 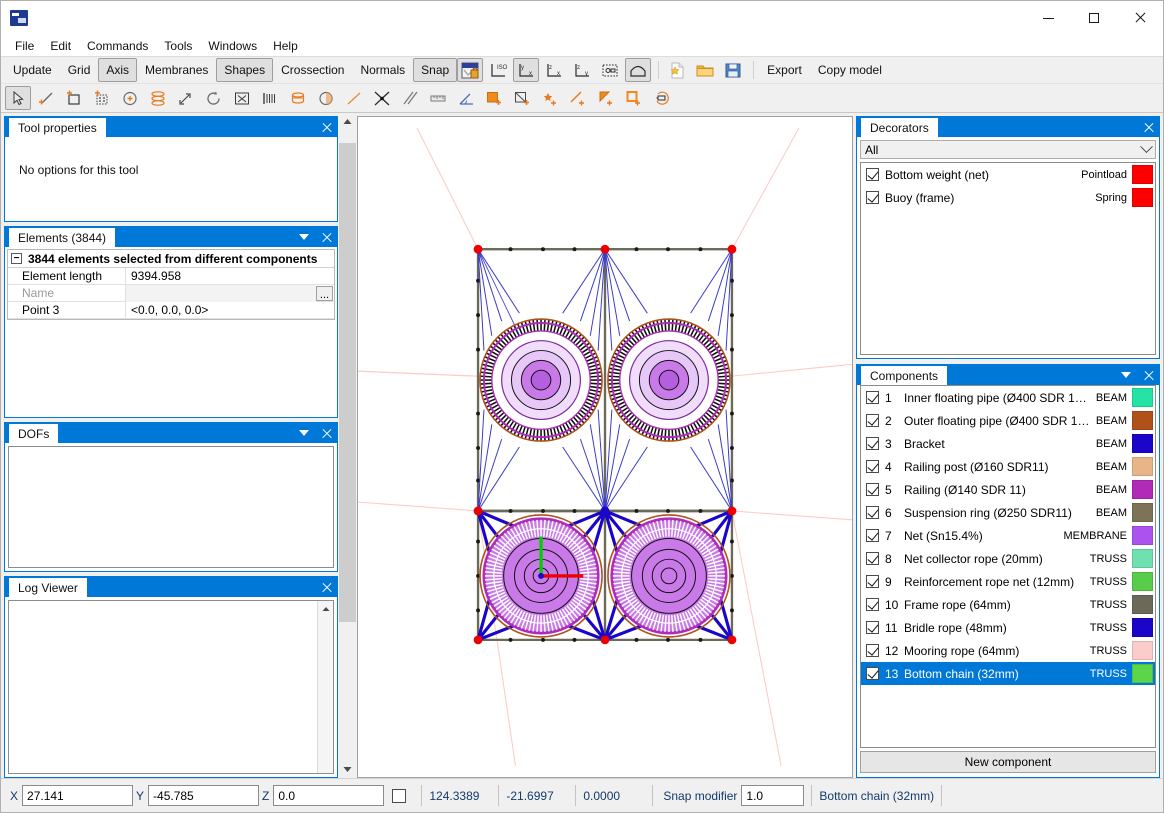 I want to click on export-button: Export, so click(x=784, y=70).